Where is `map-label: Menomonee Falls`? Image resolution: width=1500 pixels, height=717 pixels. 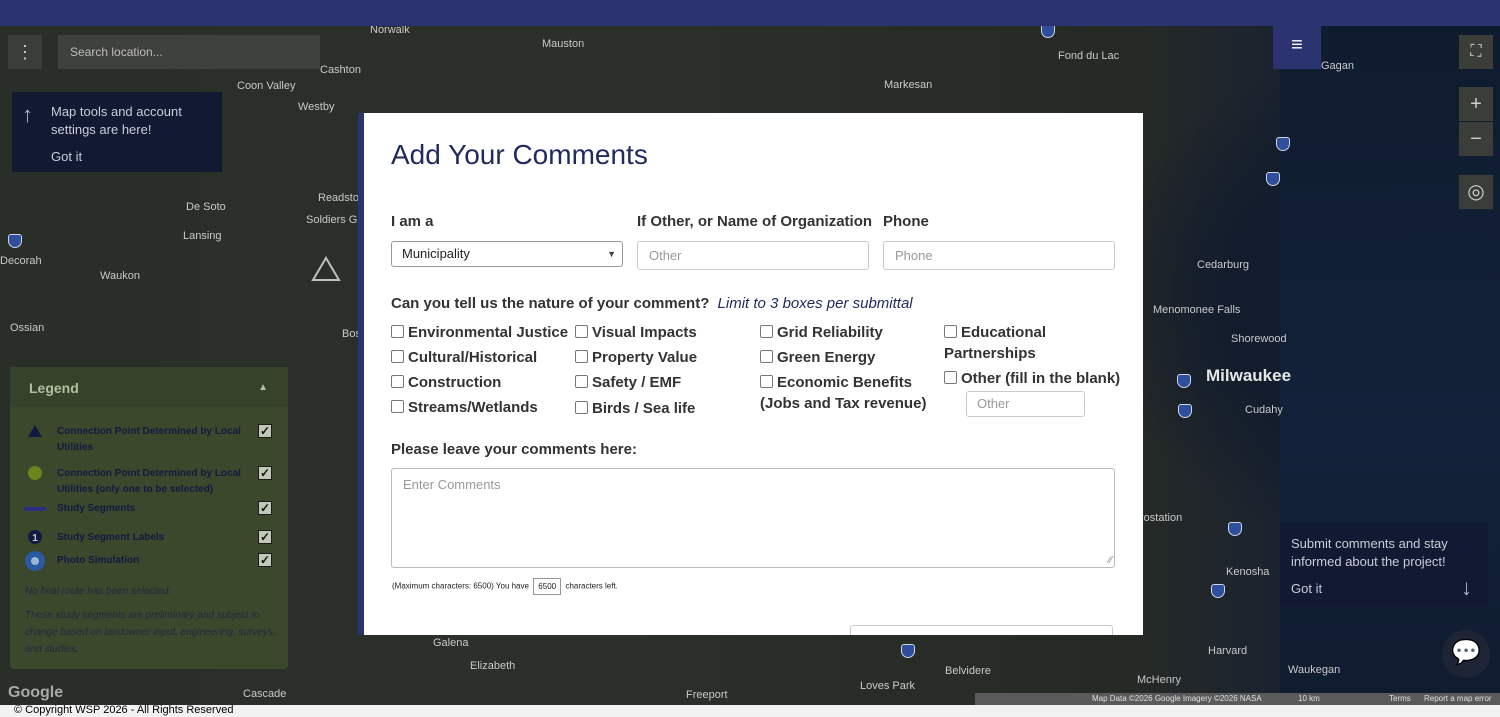 map-label: Menomonee Falls is located at coordinates (1197, 310).